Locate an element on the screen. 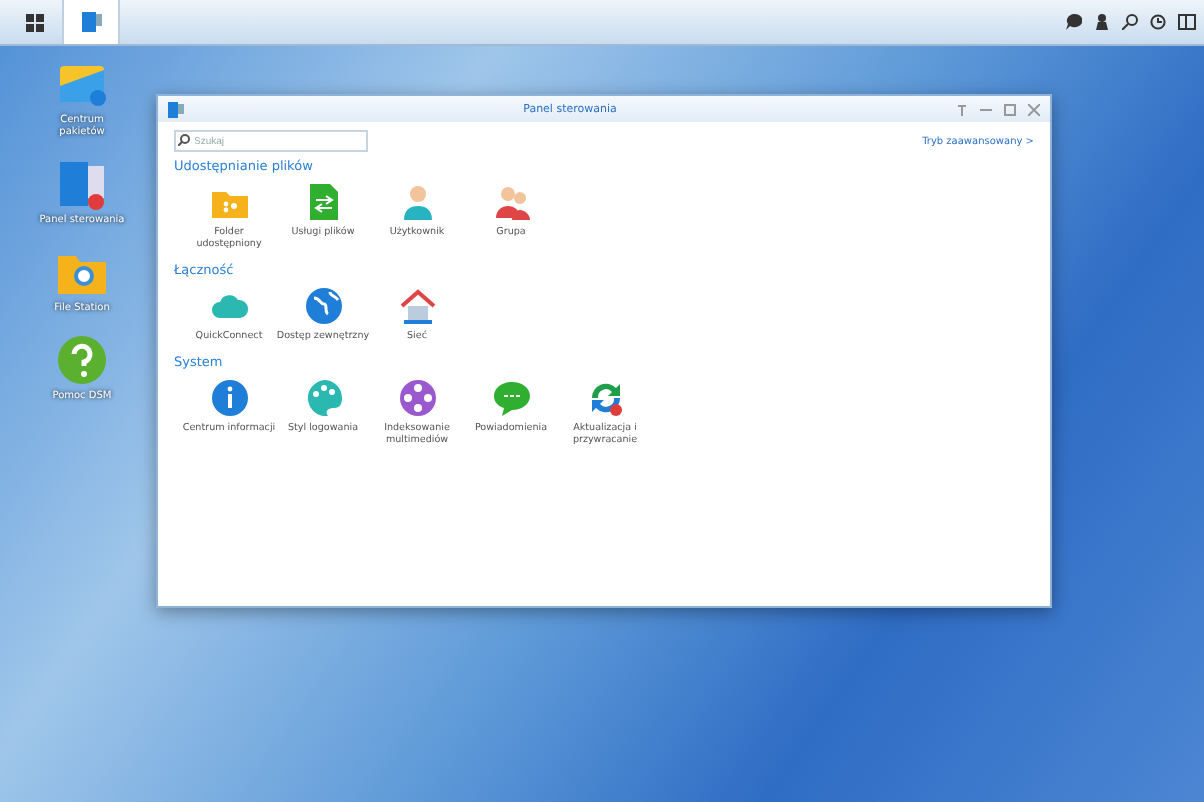 This screenshot has width=1204, height=802. help-icon is located at coordinates (82, 360).